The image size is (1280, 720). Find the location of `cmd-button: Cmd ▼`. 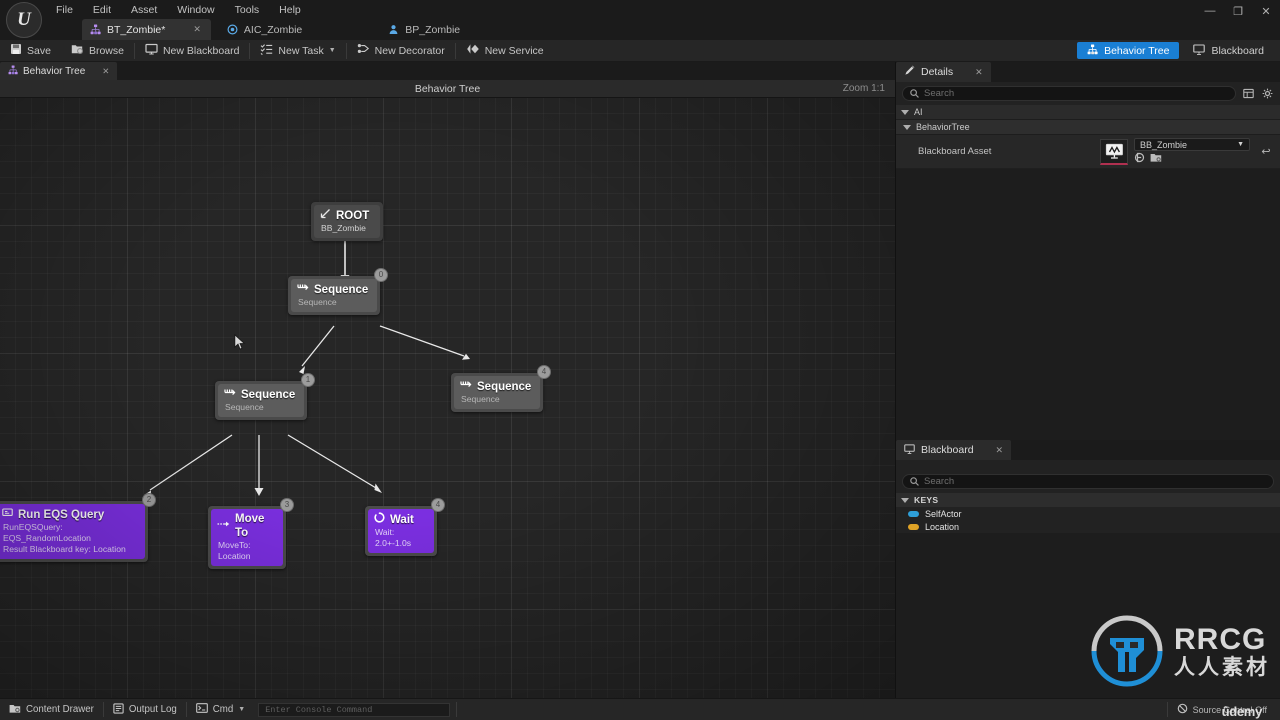

cmd-button: Cmd ▼ is located at coordinates (220, 709).